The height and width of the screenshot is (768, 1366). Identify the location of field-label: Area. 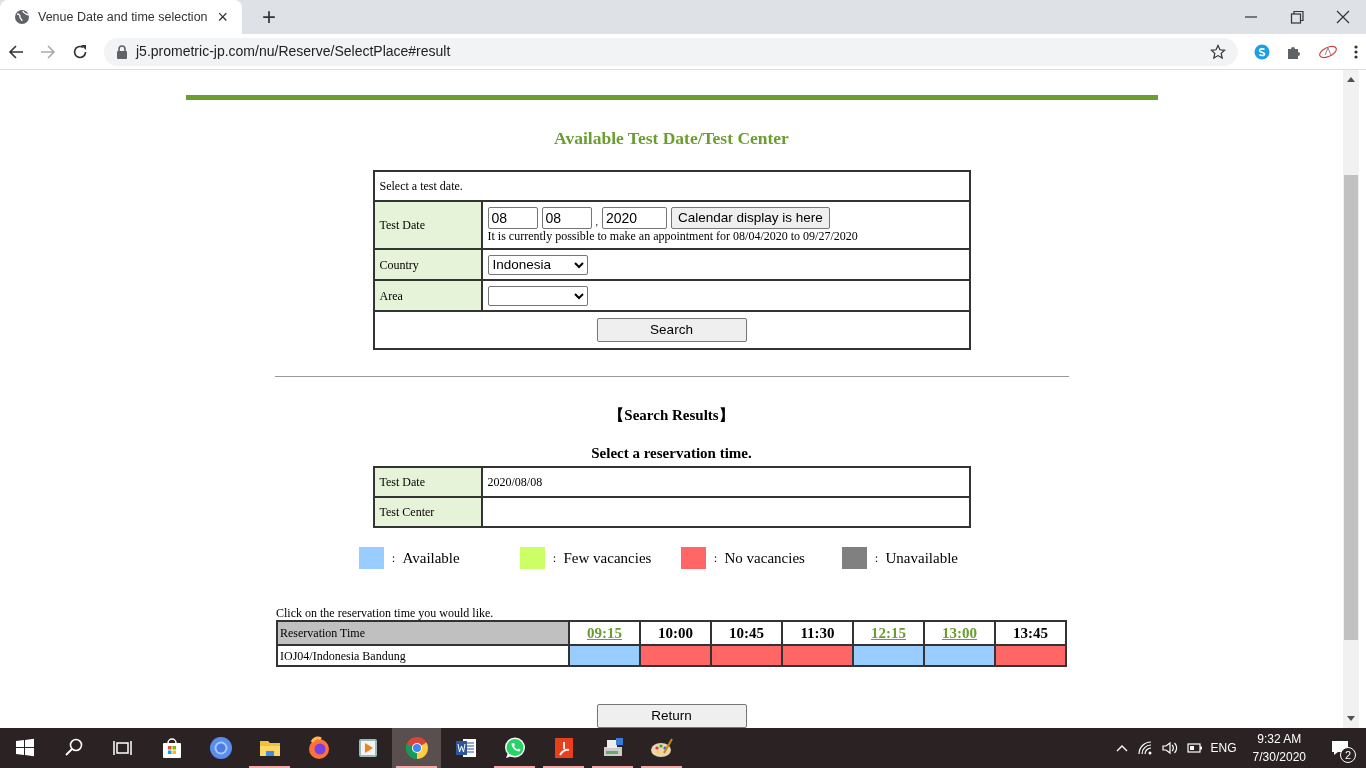
(427, 296).